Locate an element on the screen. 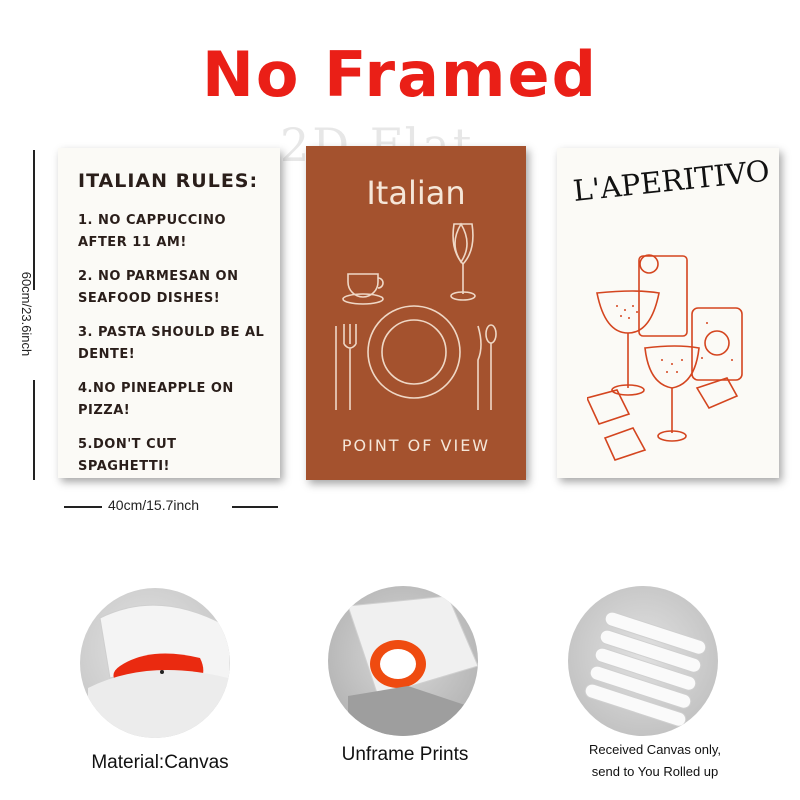  rule-item: 2. NO PARMESAN ON SEAFOOD DISHES! is located at coordinates (158, 287).